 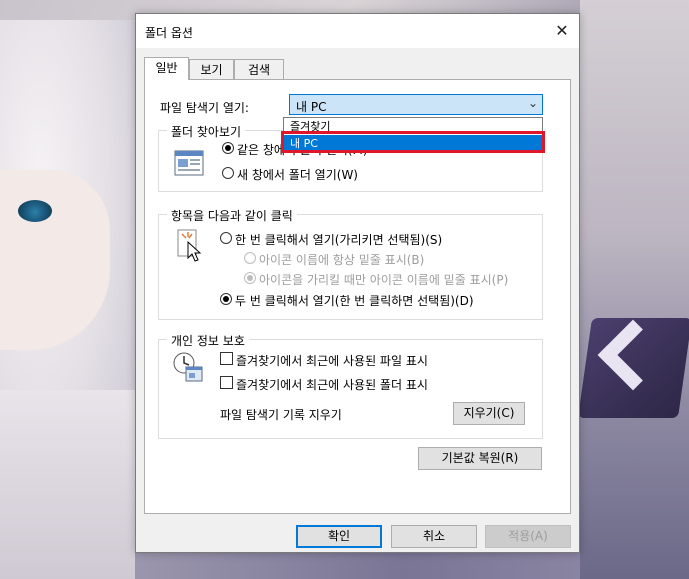 I want to click on window-icon, so click(x=189, y=163).